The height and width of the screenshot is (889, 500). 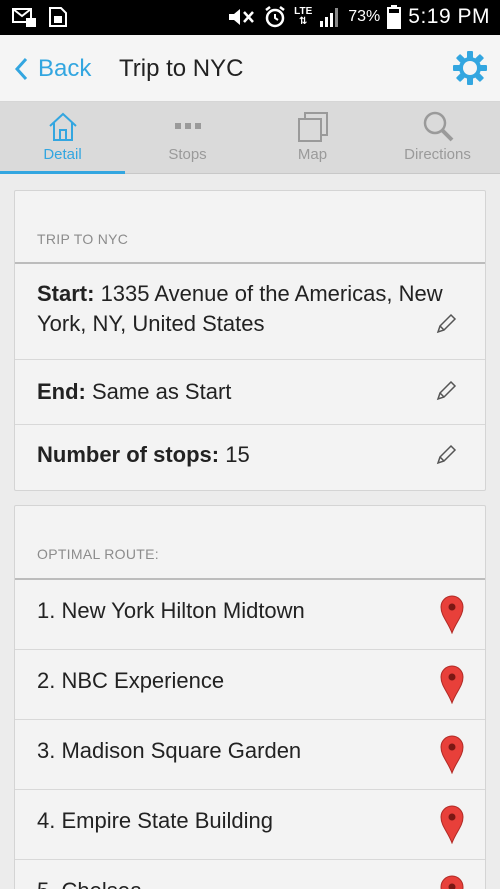 I want to click on tab-detail: Detail, so click(x=62, y=138).